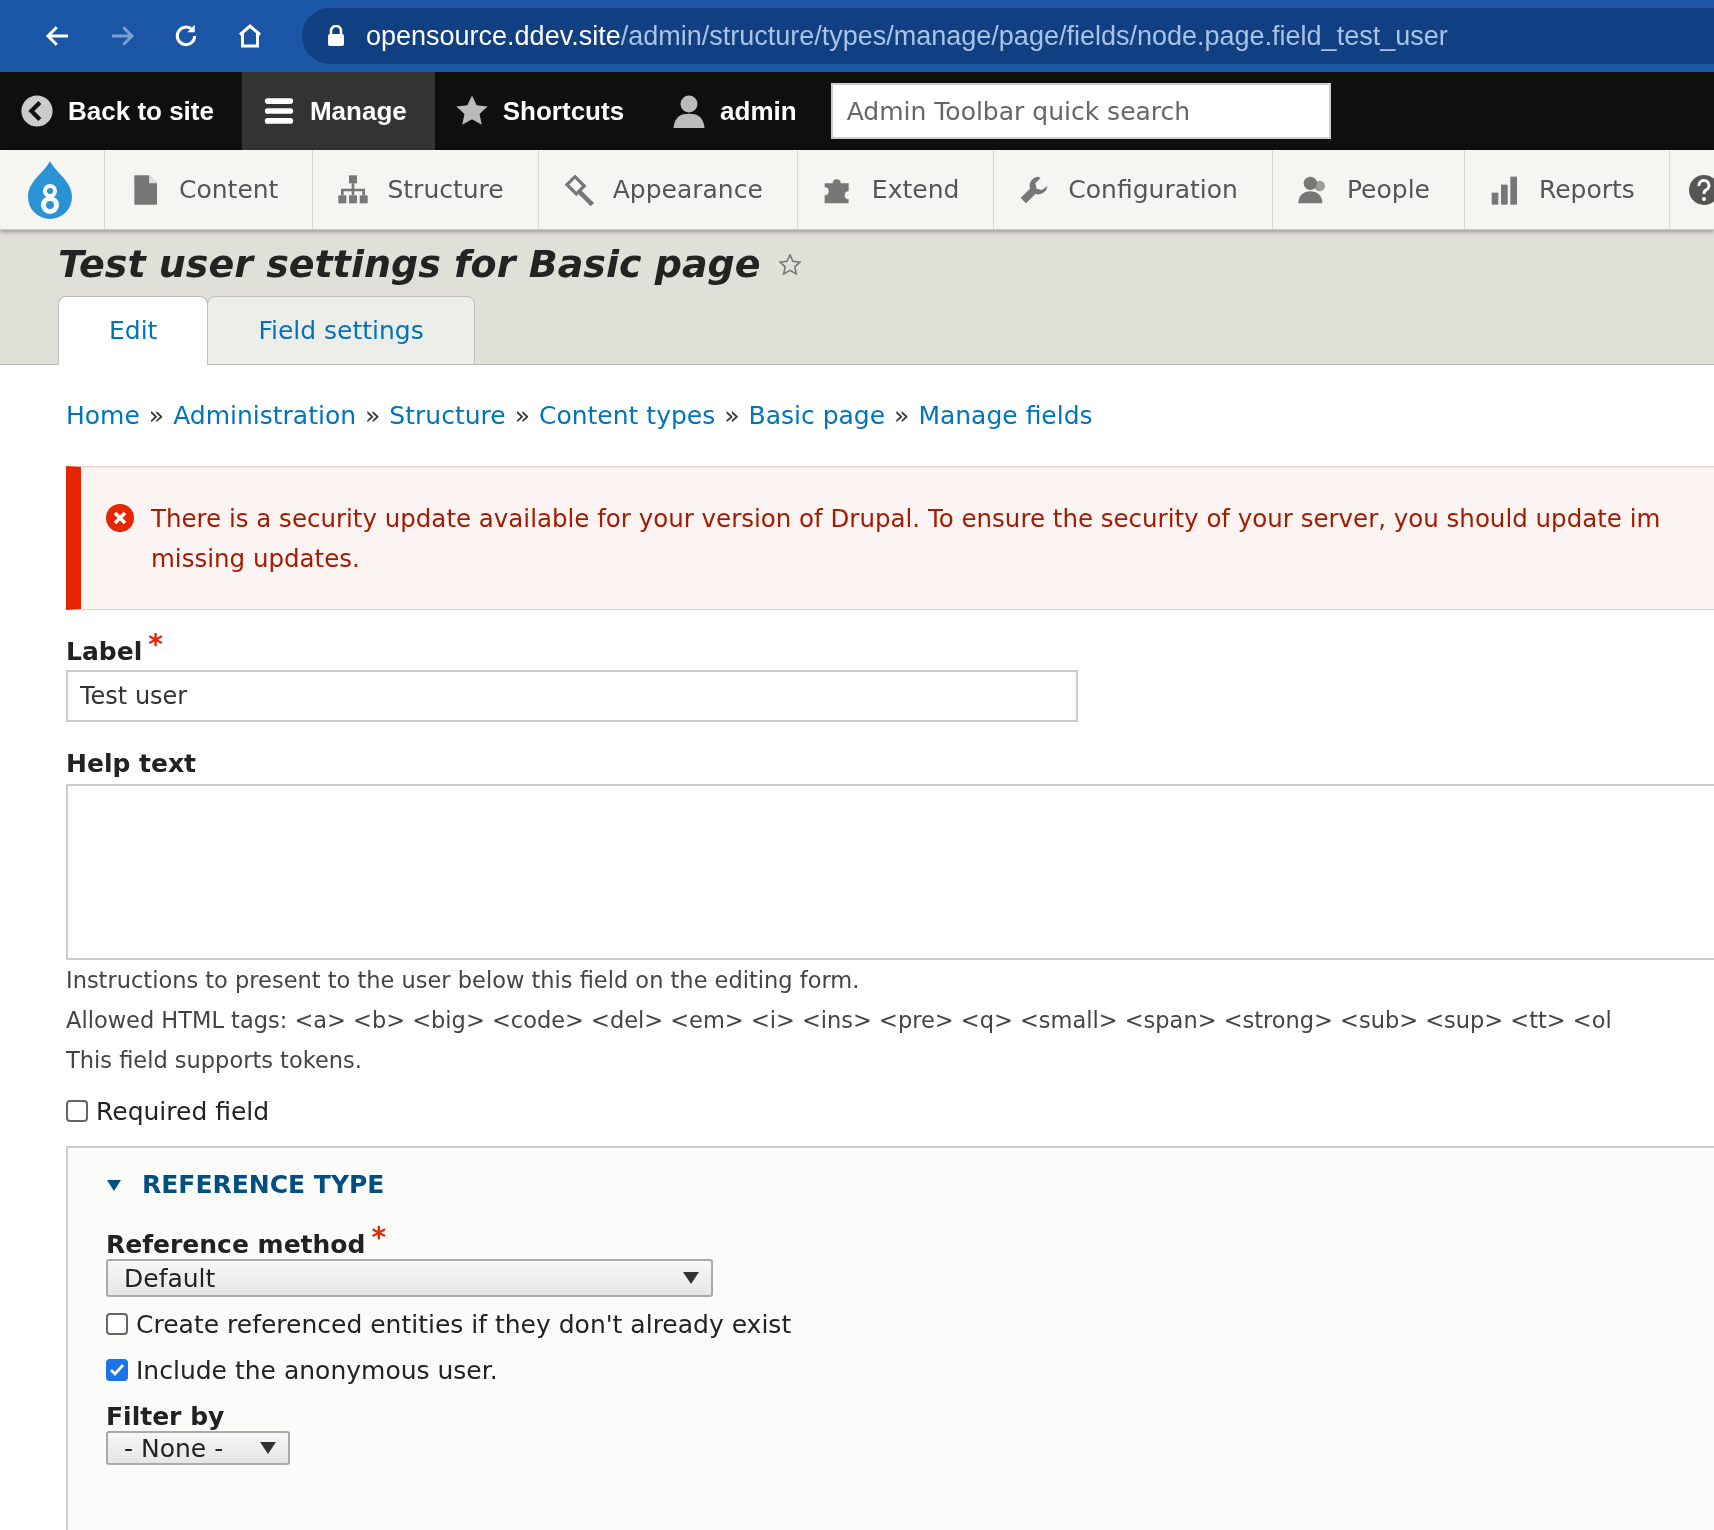  What do you see at coordinates (1700, 189) in the screenshot?
I see `help-icon` at bounding box center [1700, 189].